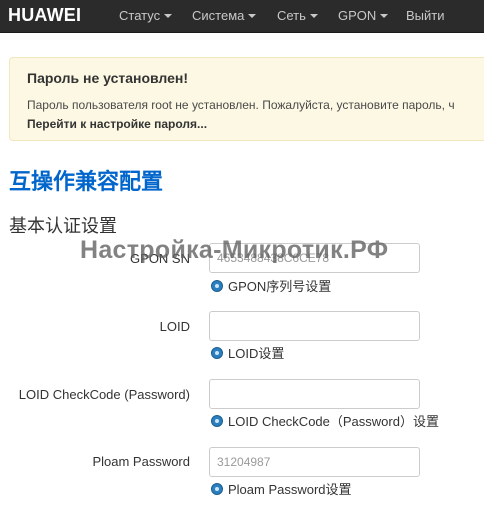  I want to click on top-navbar: HUAWEI Статус Система Сеть GPON Выйти, so click(242, 16).